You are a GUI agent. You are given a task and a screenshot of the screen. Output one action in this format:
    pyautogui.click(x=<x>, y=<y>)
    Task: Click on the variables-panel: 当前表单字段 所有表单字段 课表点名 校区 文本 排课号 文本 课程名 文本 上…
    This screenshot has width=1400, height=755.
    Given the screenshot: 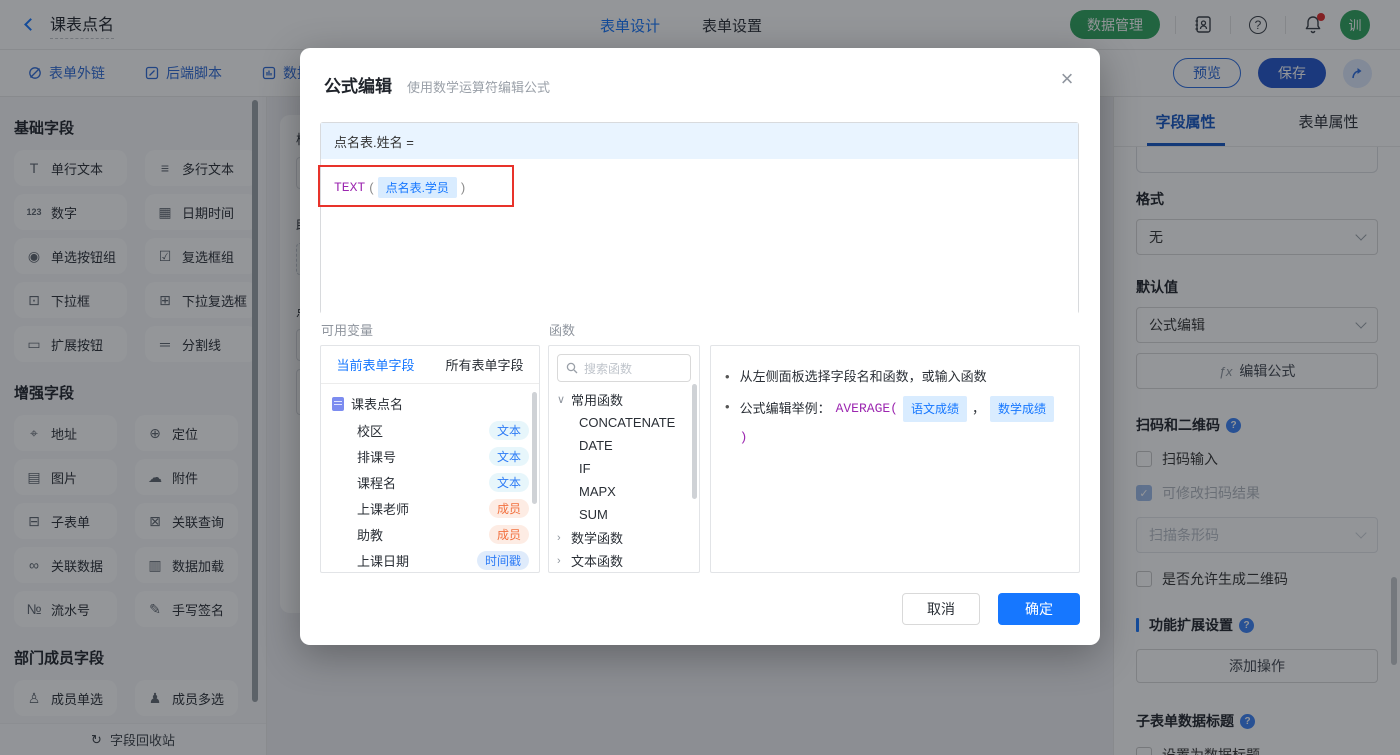 What is the action you would take?
    pyautogui.click(x=430, y=459)
    